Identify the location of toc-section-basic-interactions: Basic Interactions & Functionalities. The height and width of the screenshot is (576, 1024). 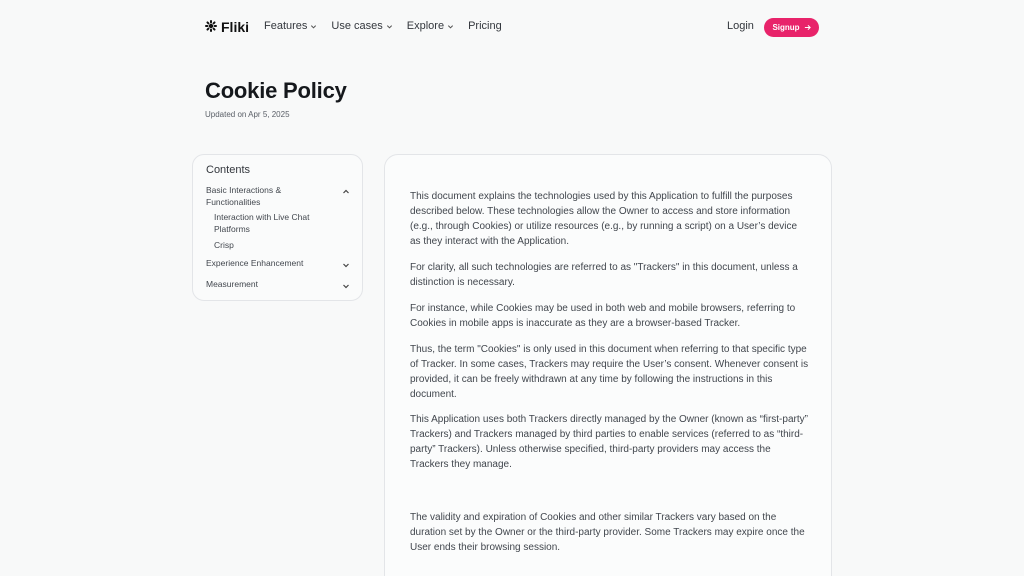
(278, 196).